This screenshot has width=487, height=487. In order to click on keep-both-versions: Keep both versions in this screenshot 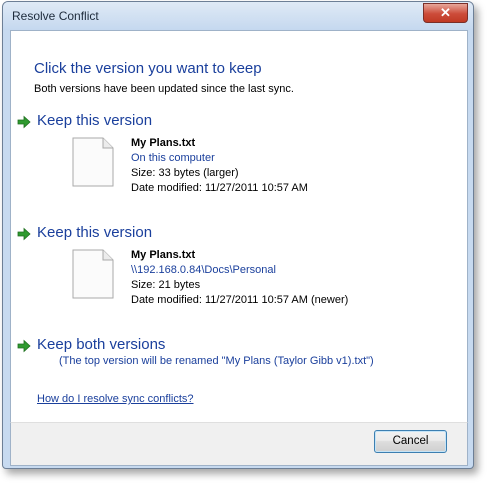, I will do `click(91, 344)`.